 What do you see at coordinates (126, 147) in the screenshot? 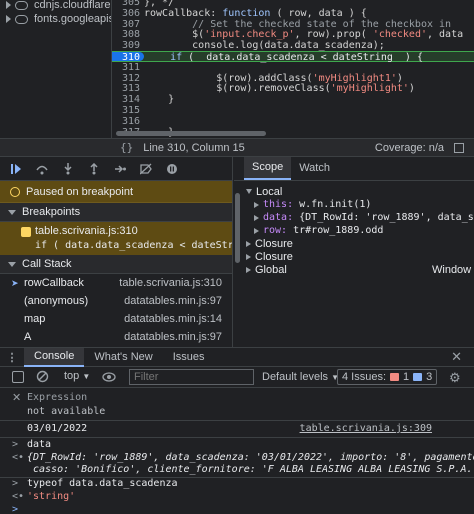
I see `pretty-print-button: {}` at bounding box center [126, 147].